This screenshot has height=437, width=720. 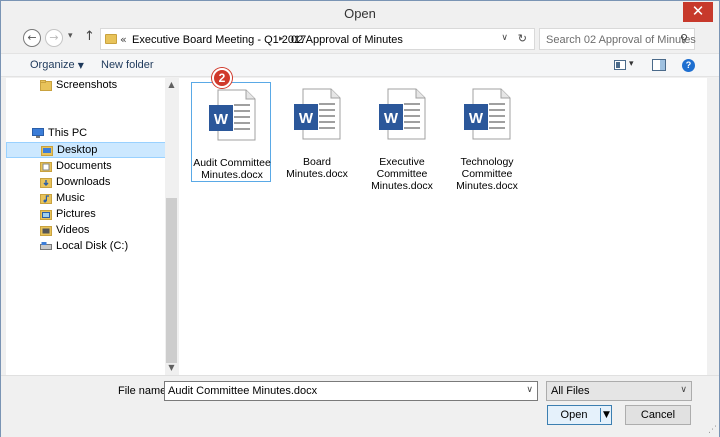 What do you see at coordinates (684, 38) in the screenshot?
I see `search-icon: ⚲` at bounding box center [684, 38].